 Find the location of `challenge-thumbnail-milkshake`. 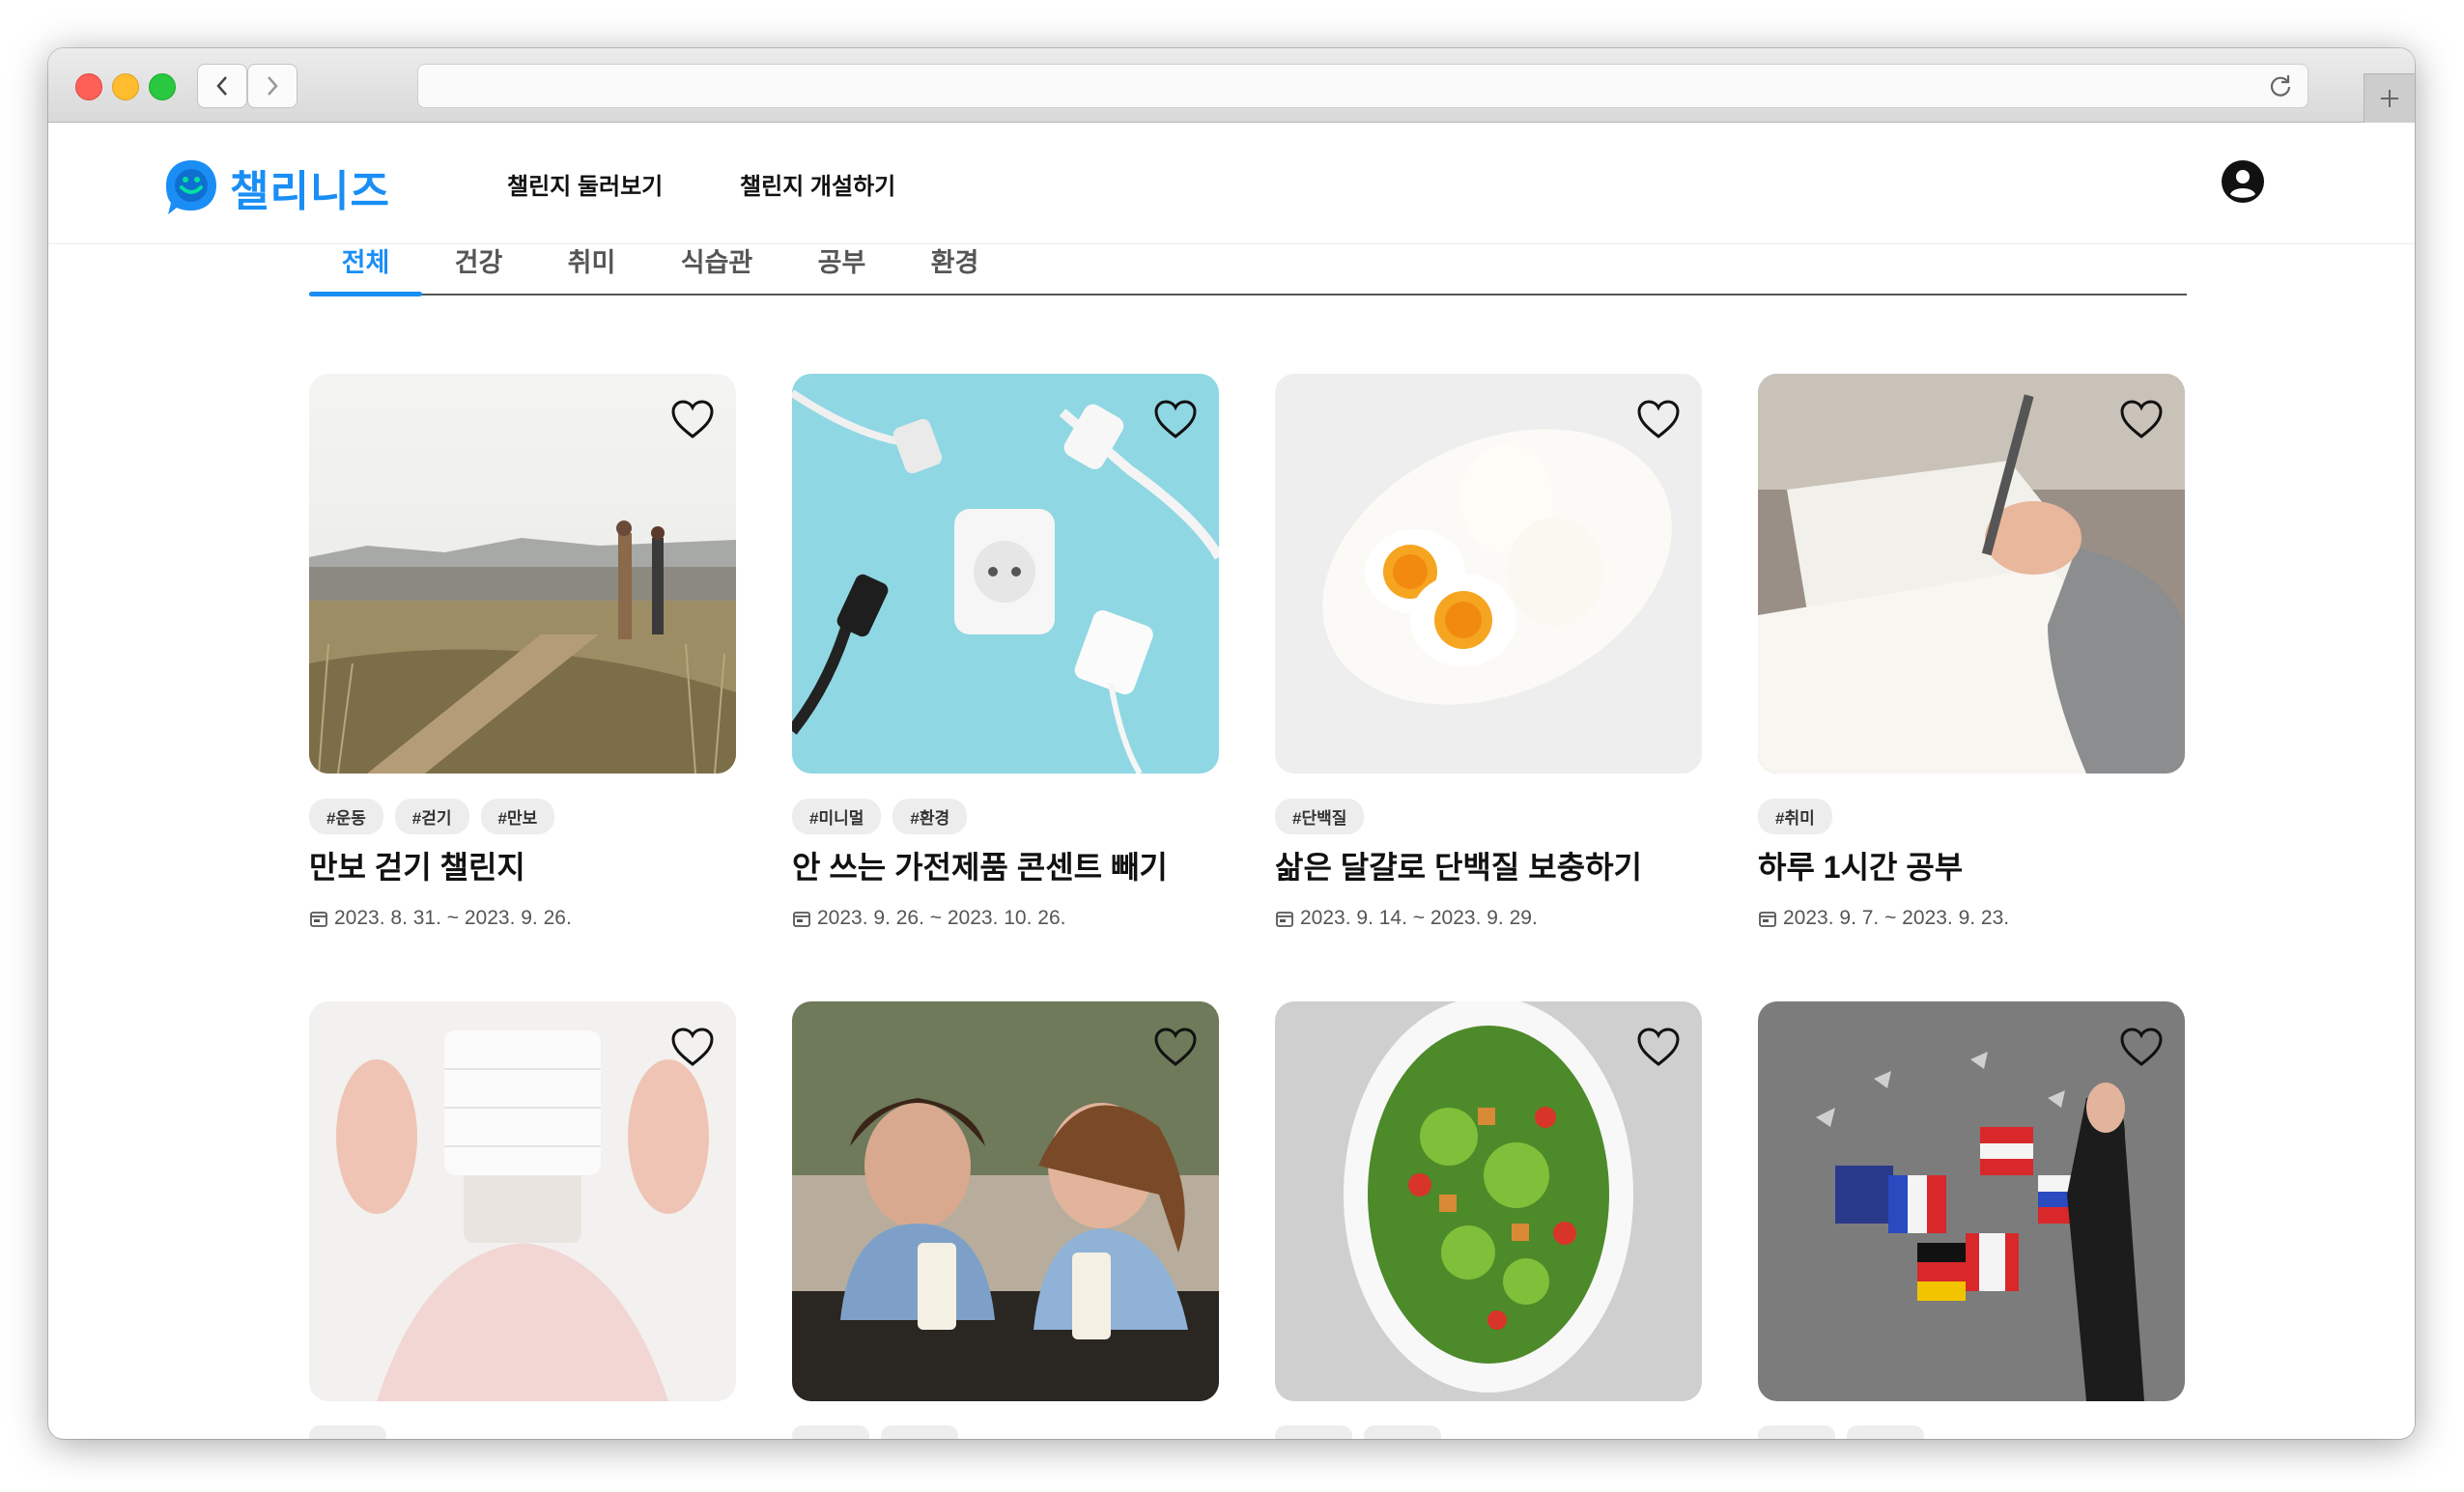

challenge-thumbnail-milkshake is located at coordinates (1005, 1201).